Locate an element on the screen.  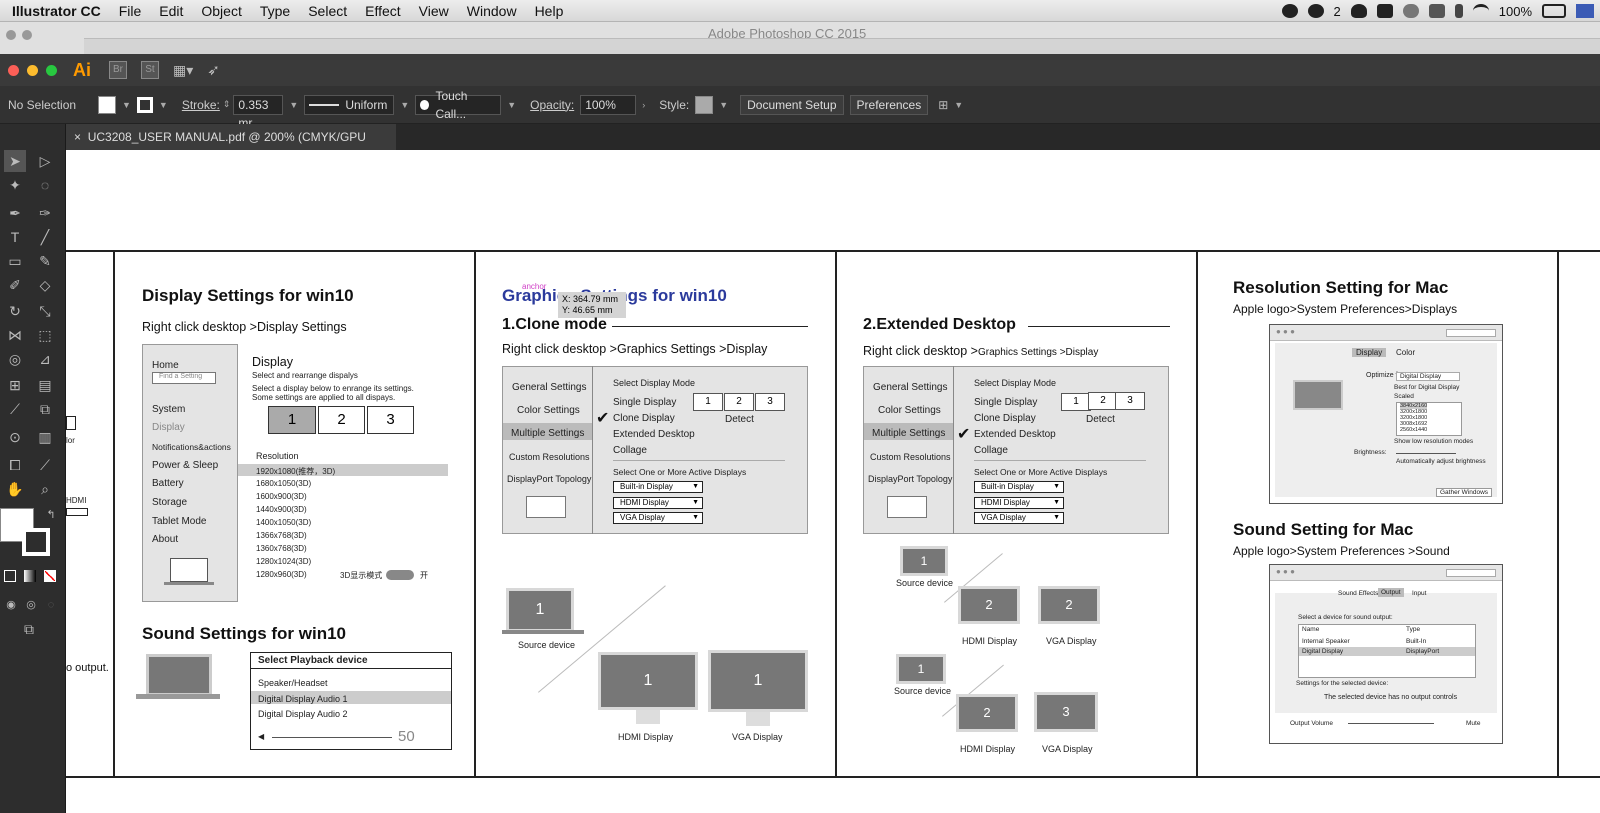
graphics-menu-item: Custom Resolutions is located at coordinates (910, 457).